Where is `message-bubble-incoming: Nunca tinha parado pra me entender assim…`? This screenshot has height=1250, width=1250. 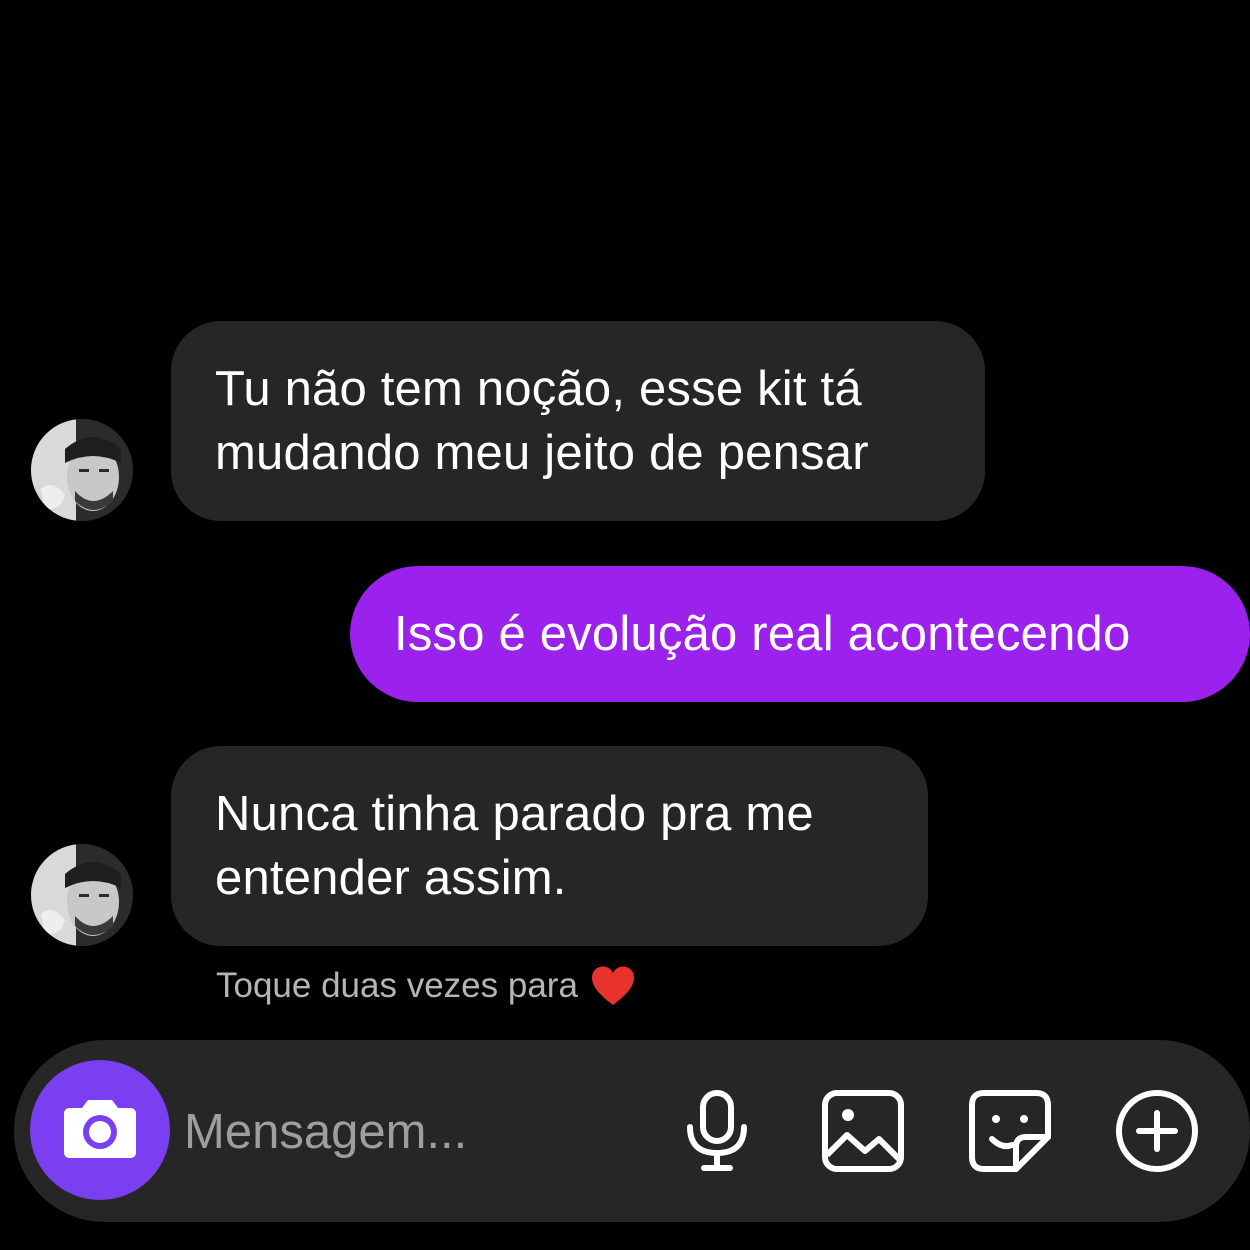 message-bubble-incoming: Nunca tinha parado pra me entender assim… is located at coordinates (549, 846).